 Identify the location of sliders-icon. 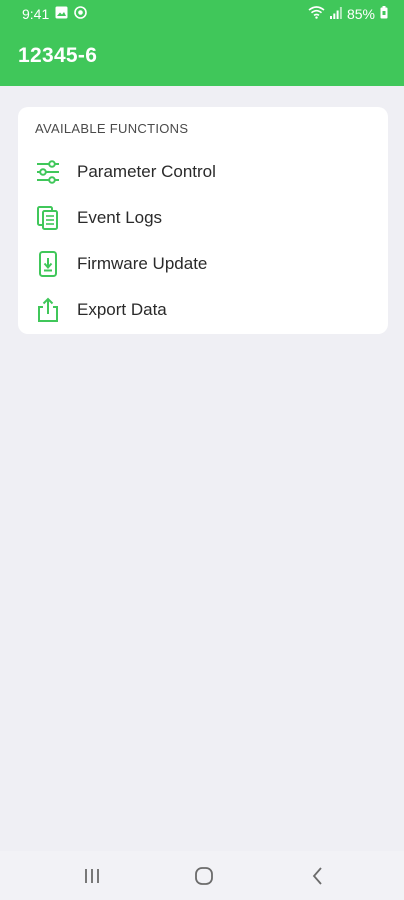
(48, 172).